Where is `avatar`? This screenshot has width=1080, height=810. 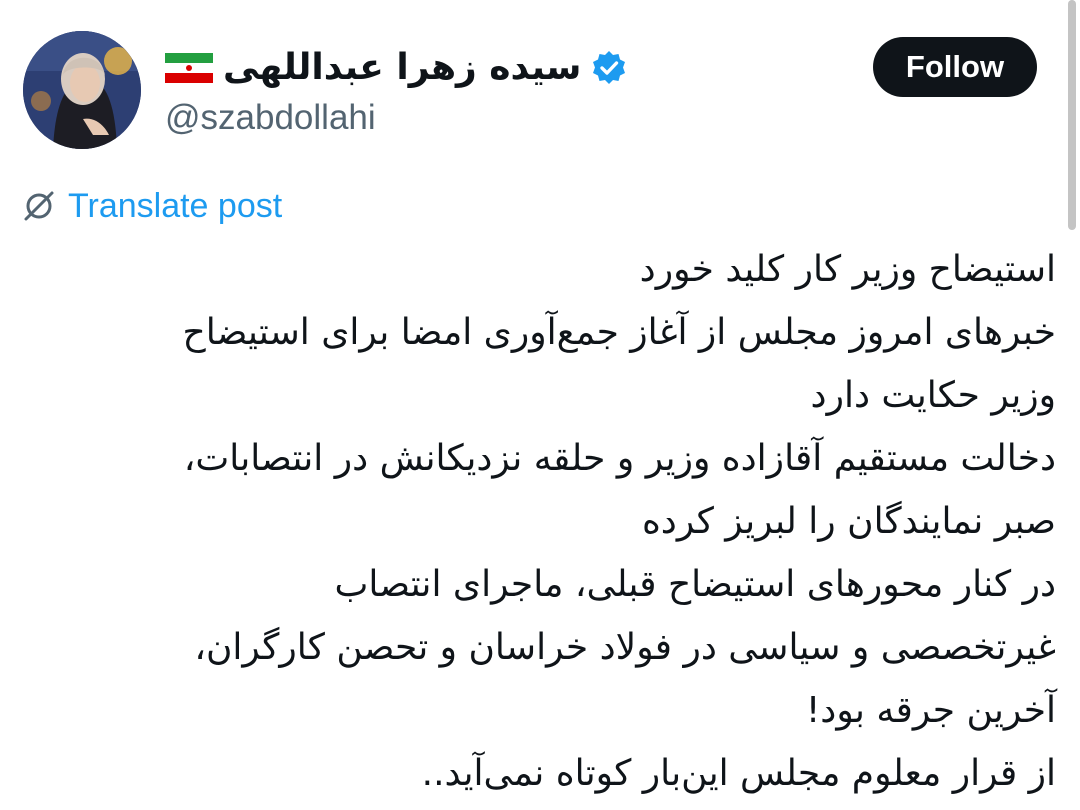 avatar is located at coordinates (82, 90).